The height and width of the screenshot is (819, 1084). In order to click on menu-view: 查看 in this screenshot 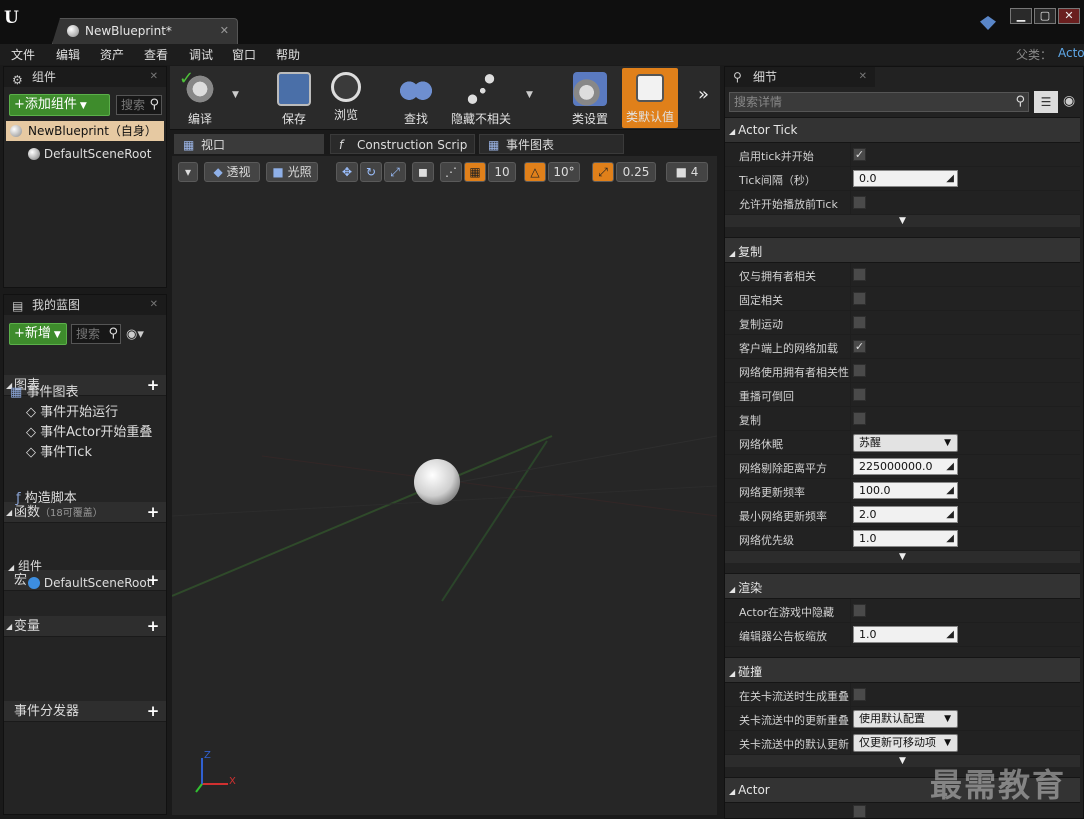, I will do `click(156, 54)`.